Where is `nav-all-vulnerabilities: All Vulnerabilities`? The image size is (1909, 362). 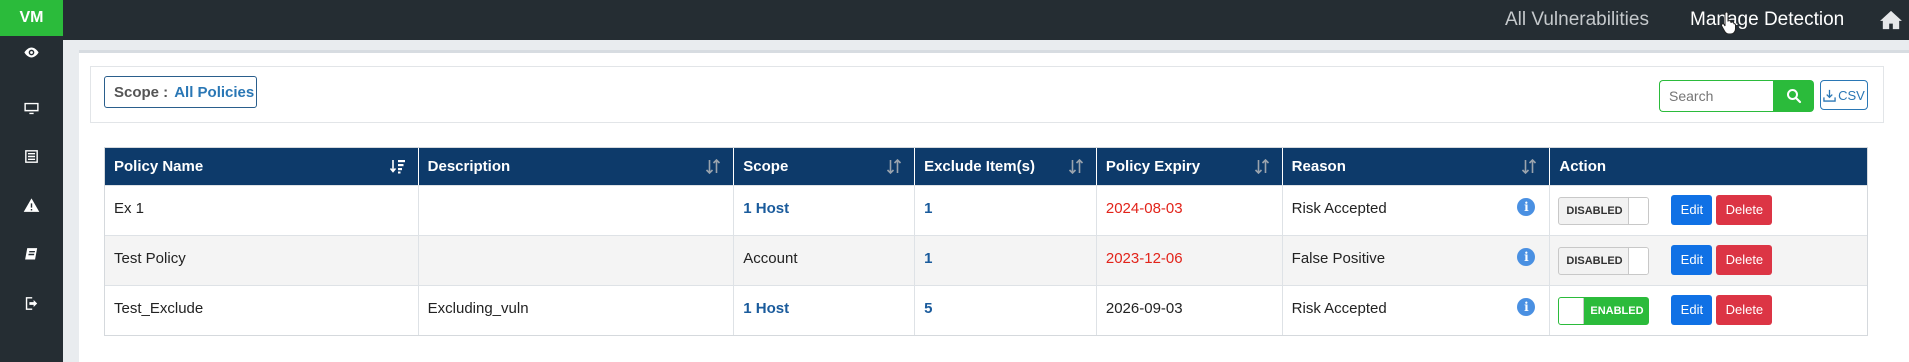 nav-all-vulnerabilities: All Vulnerabilities is located at coordinates (1577, 20).